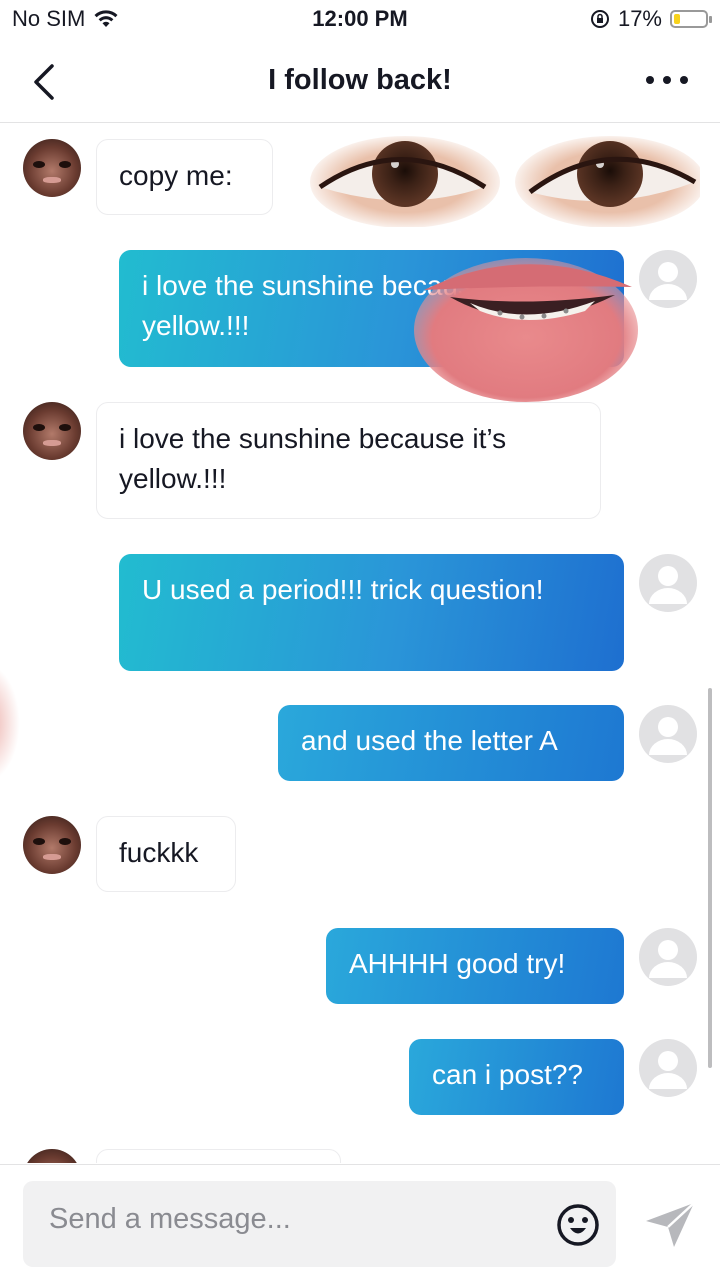 This screenshot has width=720, height=1281. What do you see at coordinates (670, 1225) in the screenshot?
I see `send-icon` at bounding box center [670, 1225].